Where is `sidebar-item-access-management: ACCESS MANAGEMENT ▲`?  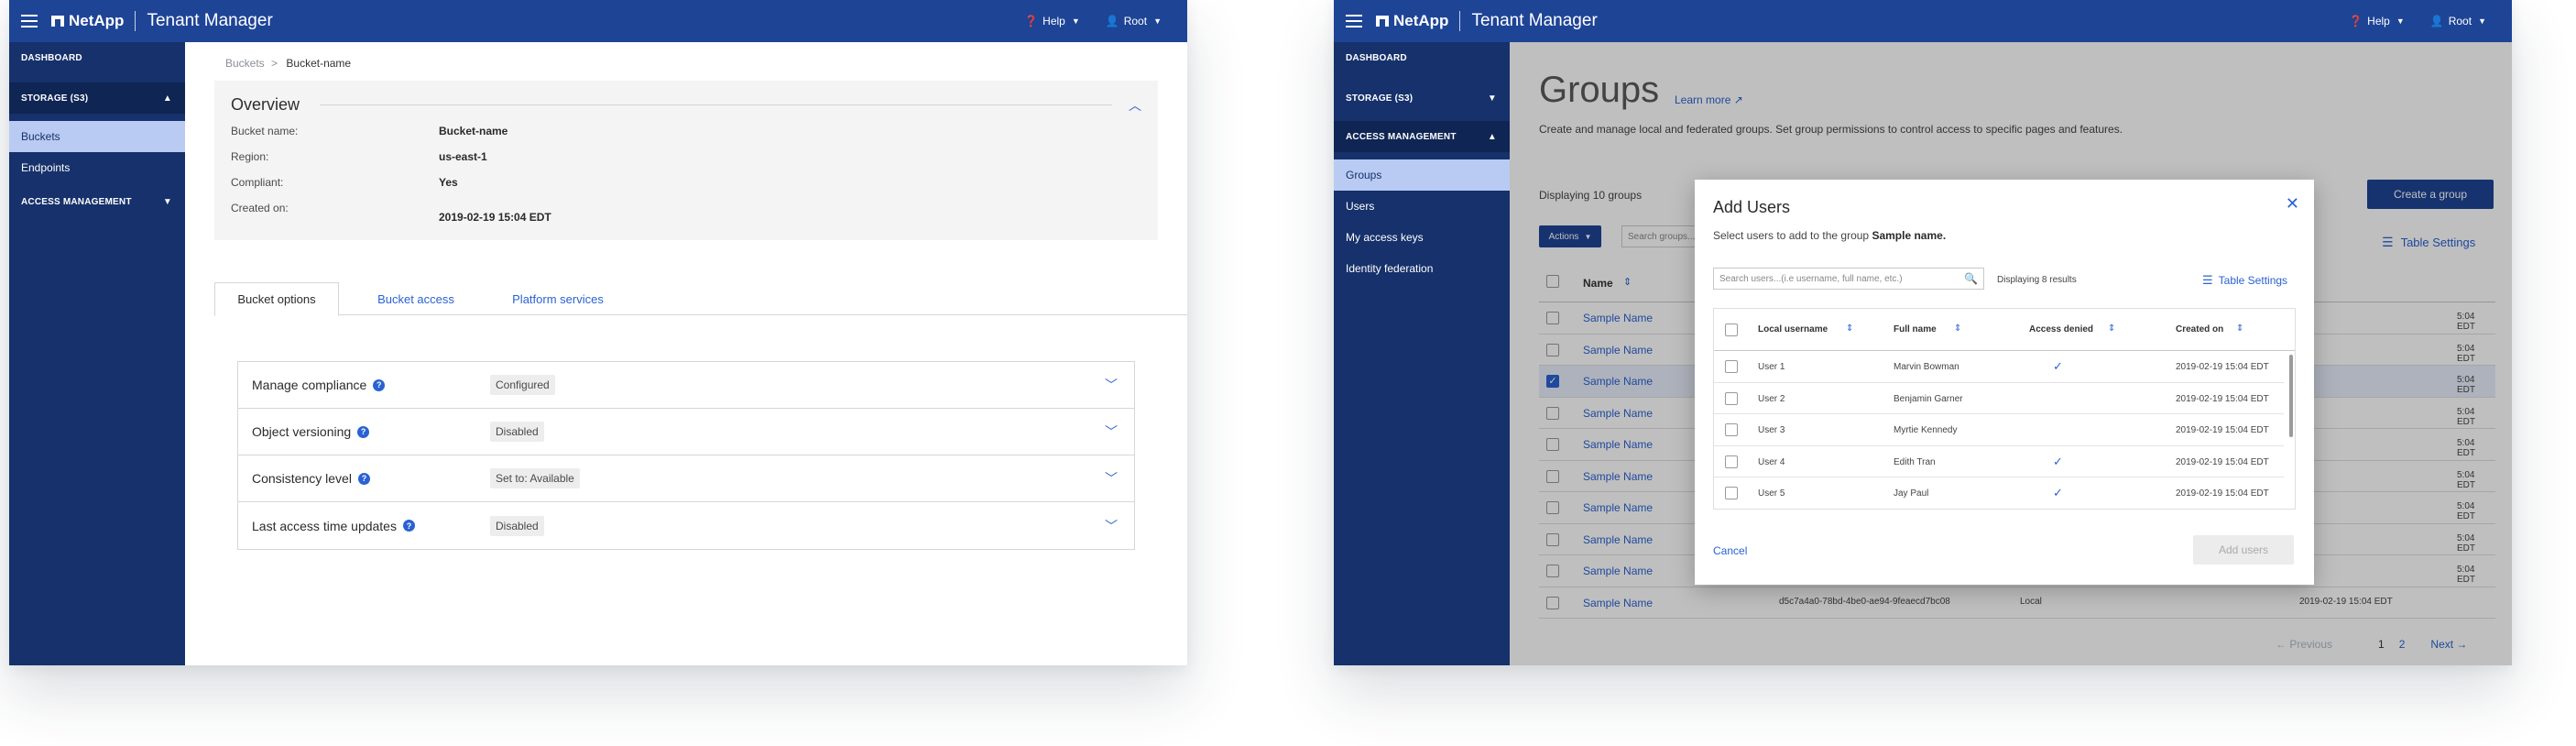 sidebar-item-access-management: ACCESS MANAGEMENT ▲ is located at coordinates (1422, 136).